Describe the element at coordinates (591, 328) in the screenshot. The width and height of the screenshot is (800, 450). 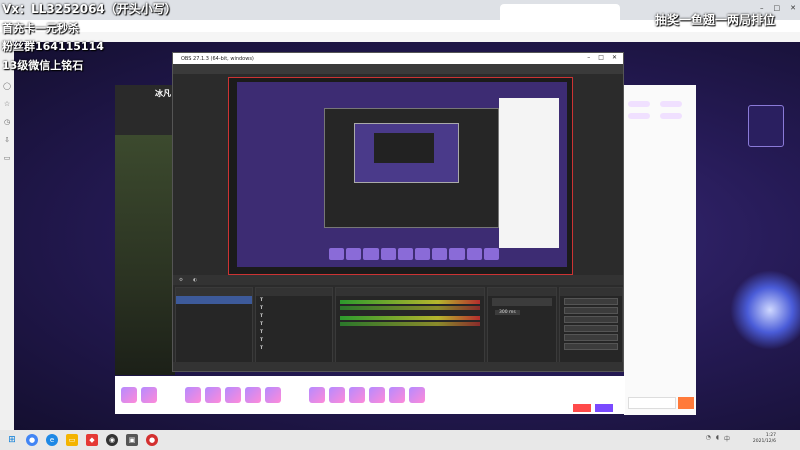
I see `studio-mode-button` at that location.